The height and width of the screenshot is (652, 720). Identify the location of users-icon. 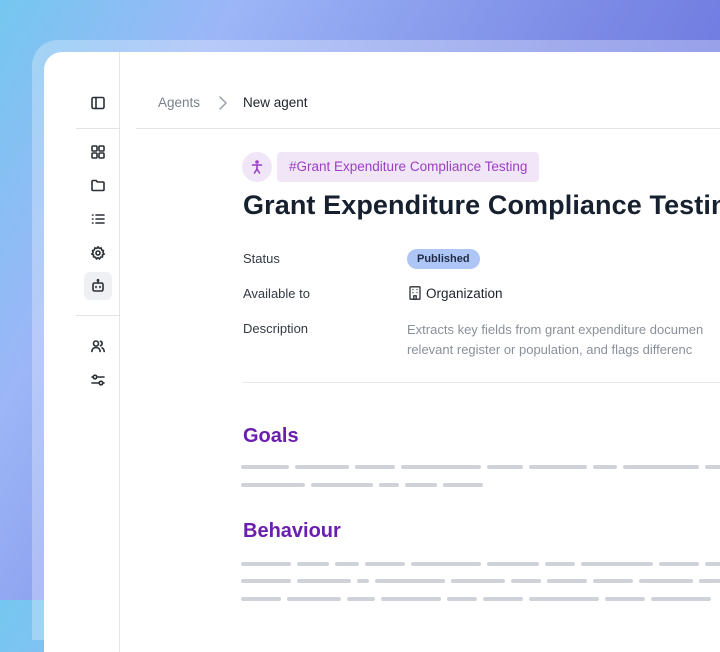
(98, 346).